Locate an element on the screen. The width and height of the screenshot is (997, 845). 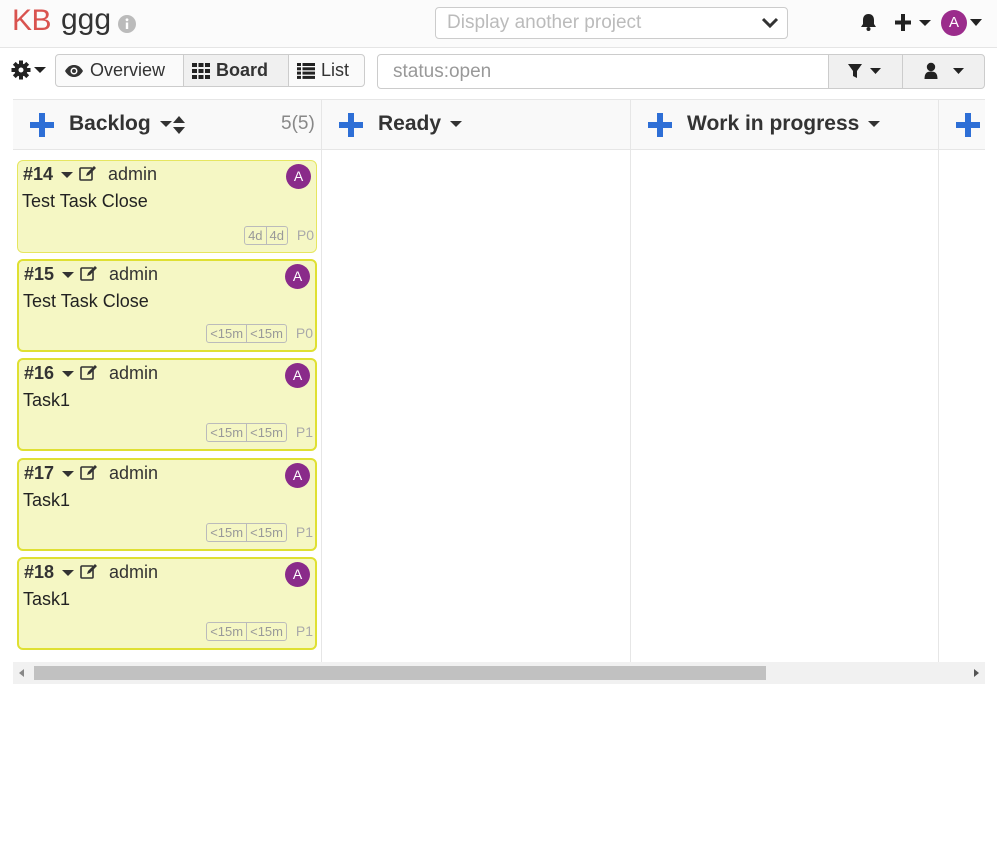
task-card: #14 admin A Test Task Close 4d 4d P0 is located at coordinates (167, 206).